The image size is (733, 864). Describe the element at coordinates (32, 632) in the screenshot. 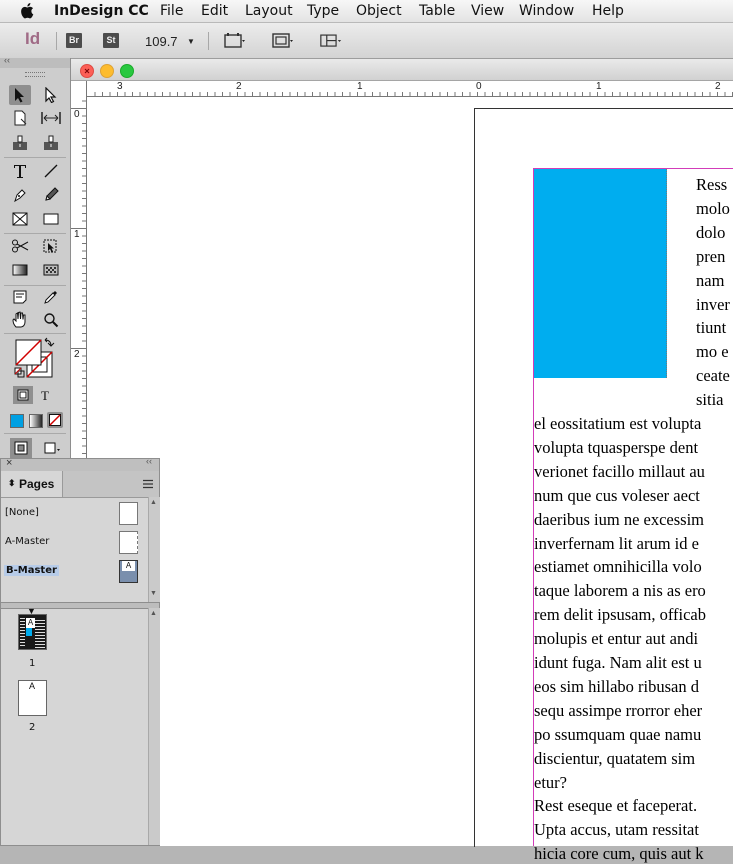

I see `page-thumbnail-1: A` at that location.